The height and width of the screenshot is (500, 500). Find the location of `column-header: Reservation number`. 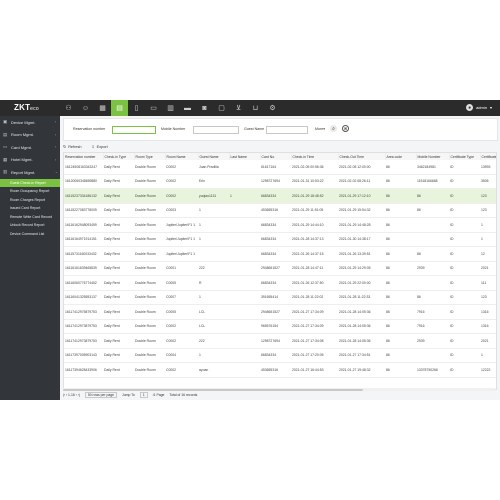

column-header: Reservation number is located at coordinates (84, 156).